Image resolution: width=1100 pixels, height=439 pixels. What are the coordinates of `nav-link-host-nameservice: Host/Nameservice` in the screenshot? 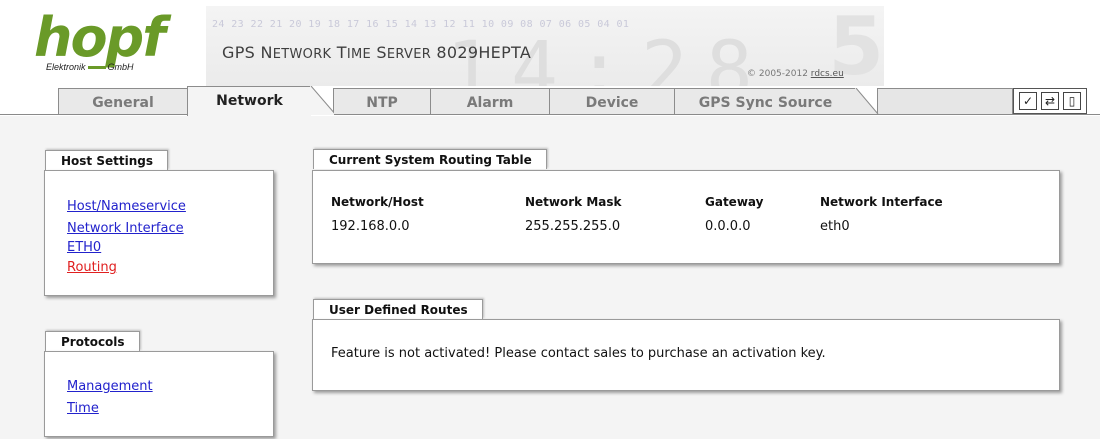 It's located at (126, 206).